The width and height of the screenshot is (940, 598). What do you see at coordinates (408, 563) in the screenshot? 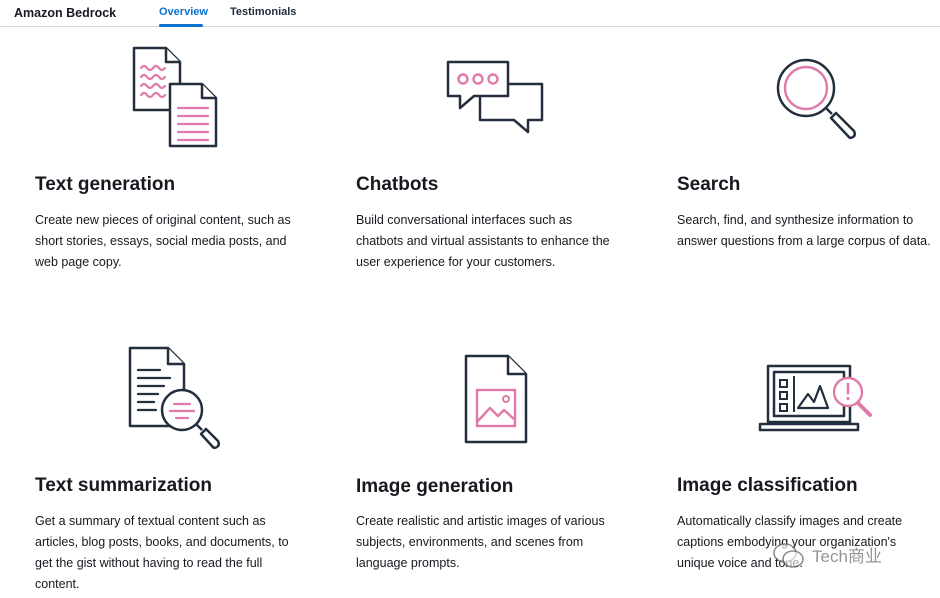
I see `card-description-line: language prompts.` at bounding box center [408, 563].